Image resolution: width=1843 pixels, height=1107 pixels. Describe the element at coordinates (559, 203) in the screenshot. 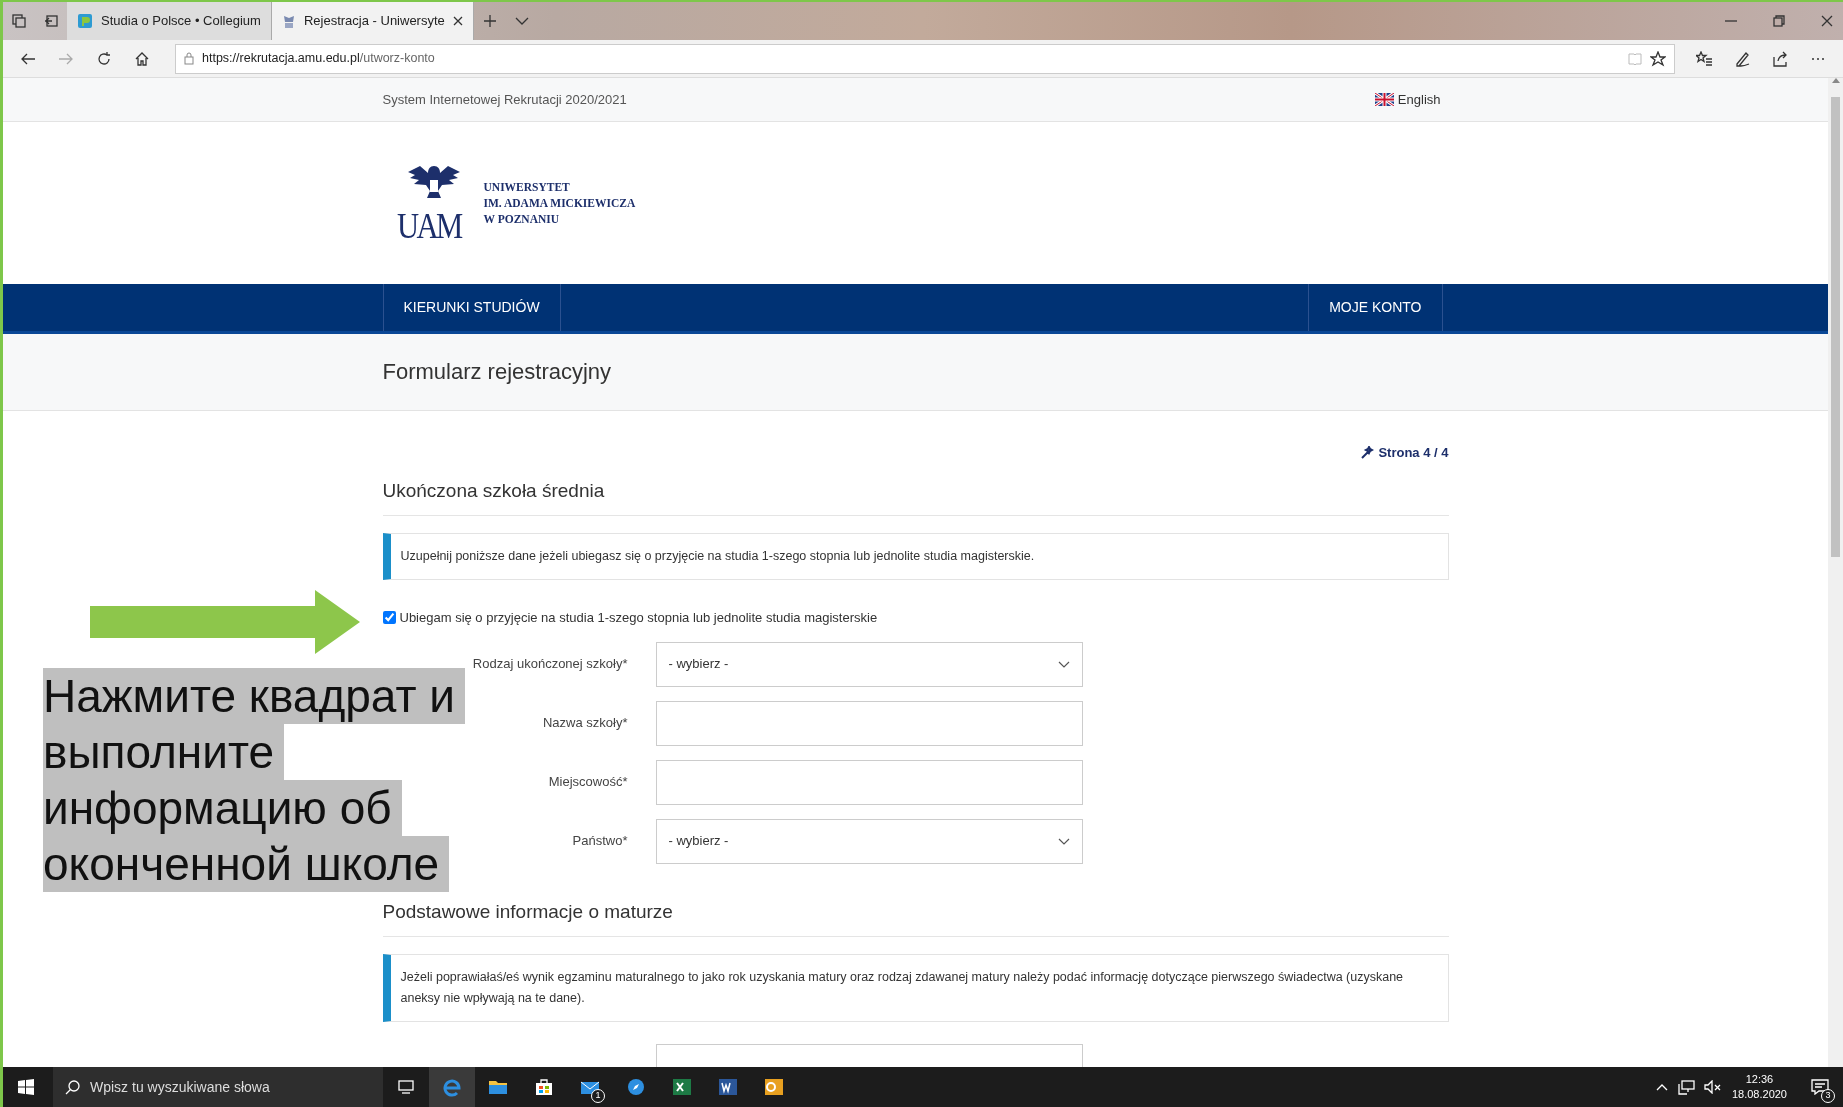

I see `university-name: UNIWERSYTET IM. ADAMA MICKIEWICZA W POZNANIU` at that location.